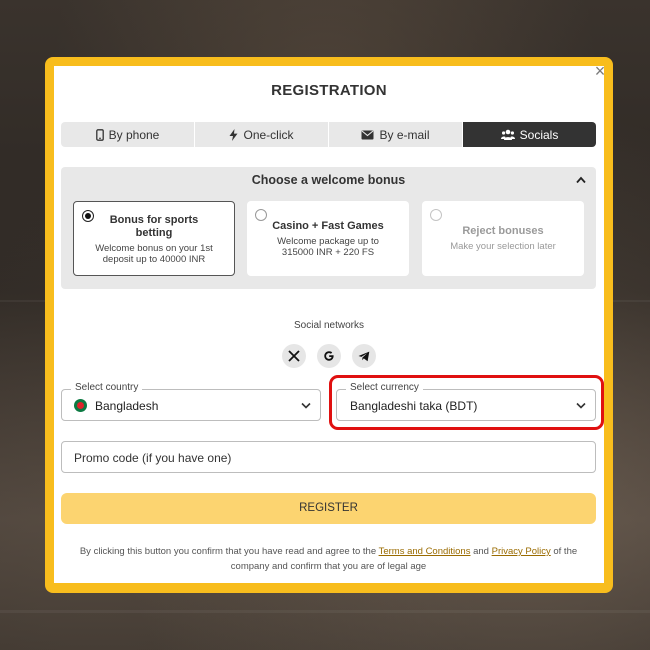  I want to click on bonus-panel-title: Choose a welcome bonus, so click(328, 180).